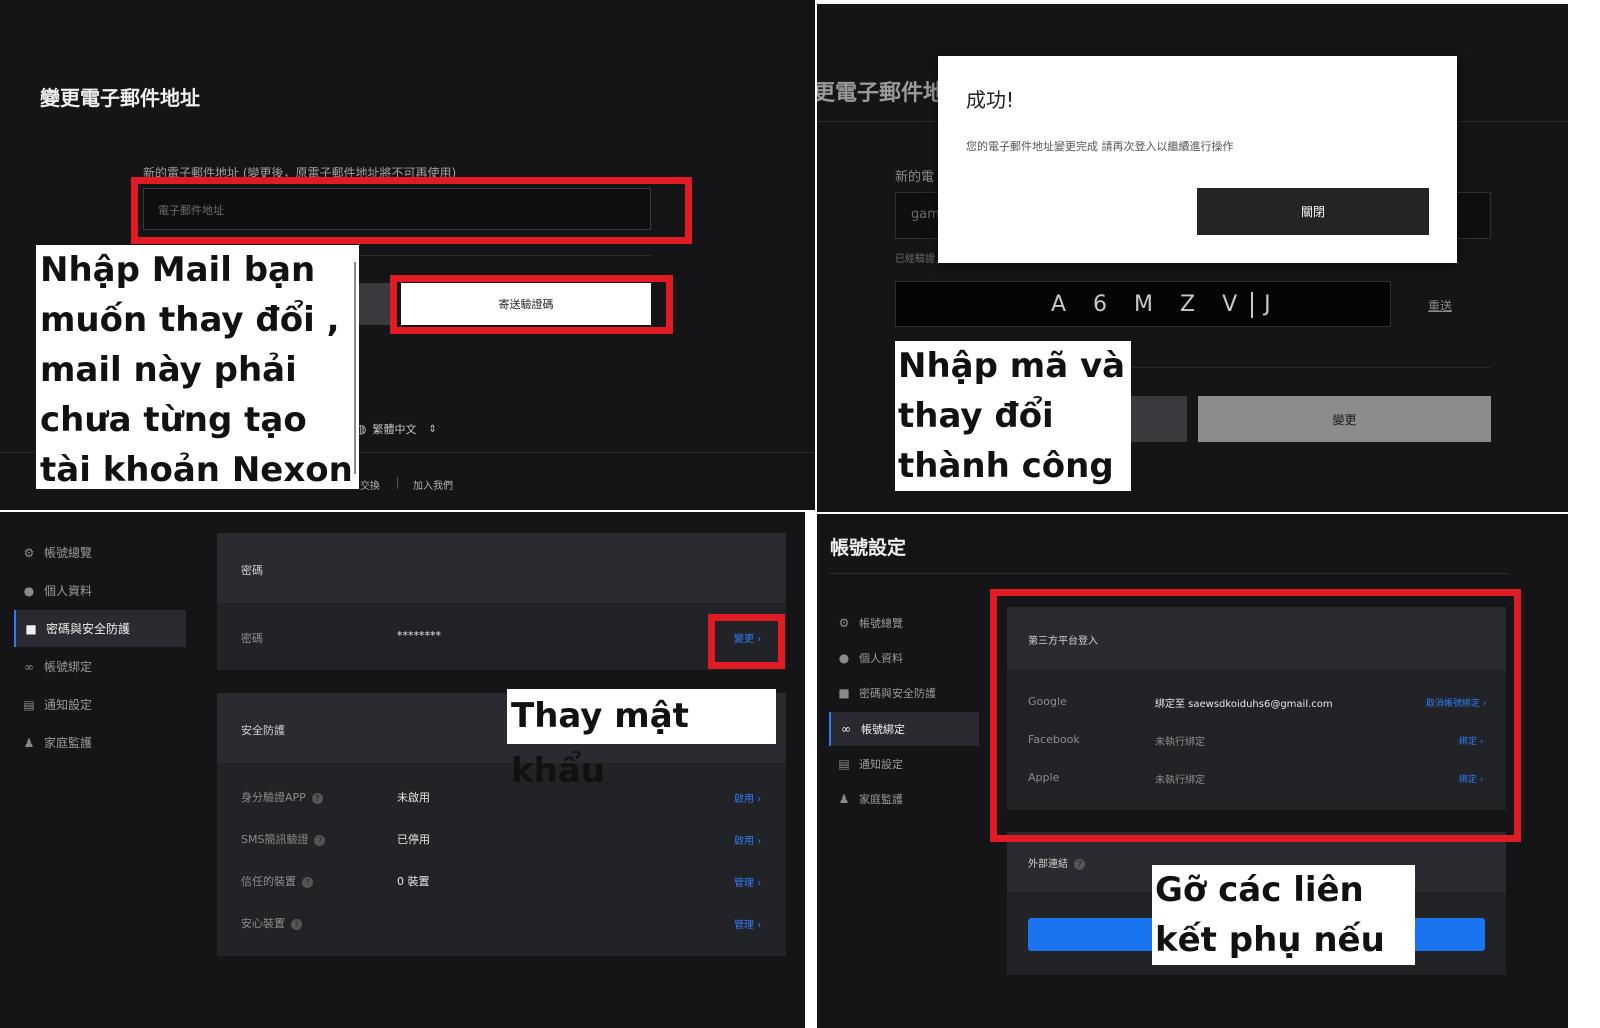 The width and height of the screenshot is (1600, 1028). What do you see at coordinates (252, 570) in the screenshot?
I see `card-title: 密碼` at bounding box center [252, 570].